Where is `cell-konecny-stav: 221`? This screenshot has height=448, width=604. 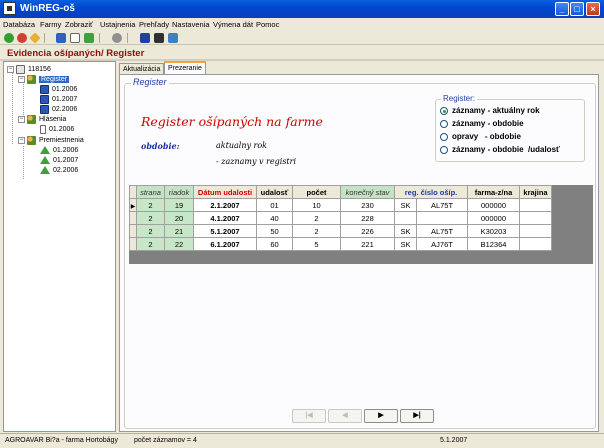 cell-konecny-stav: 221 is located at coordinates (367, 244).